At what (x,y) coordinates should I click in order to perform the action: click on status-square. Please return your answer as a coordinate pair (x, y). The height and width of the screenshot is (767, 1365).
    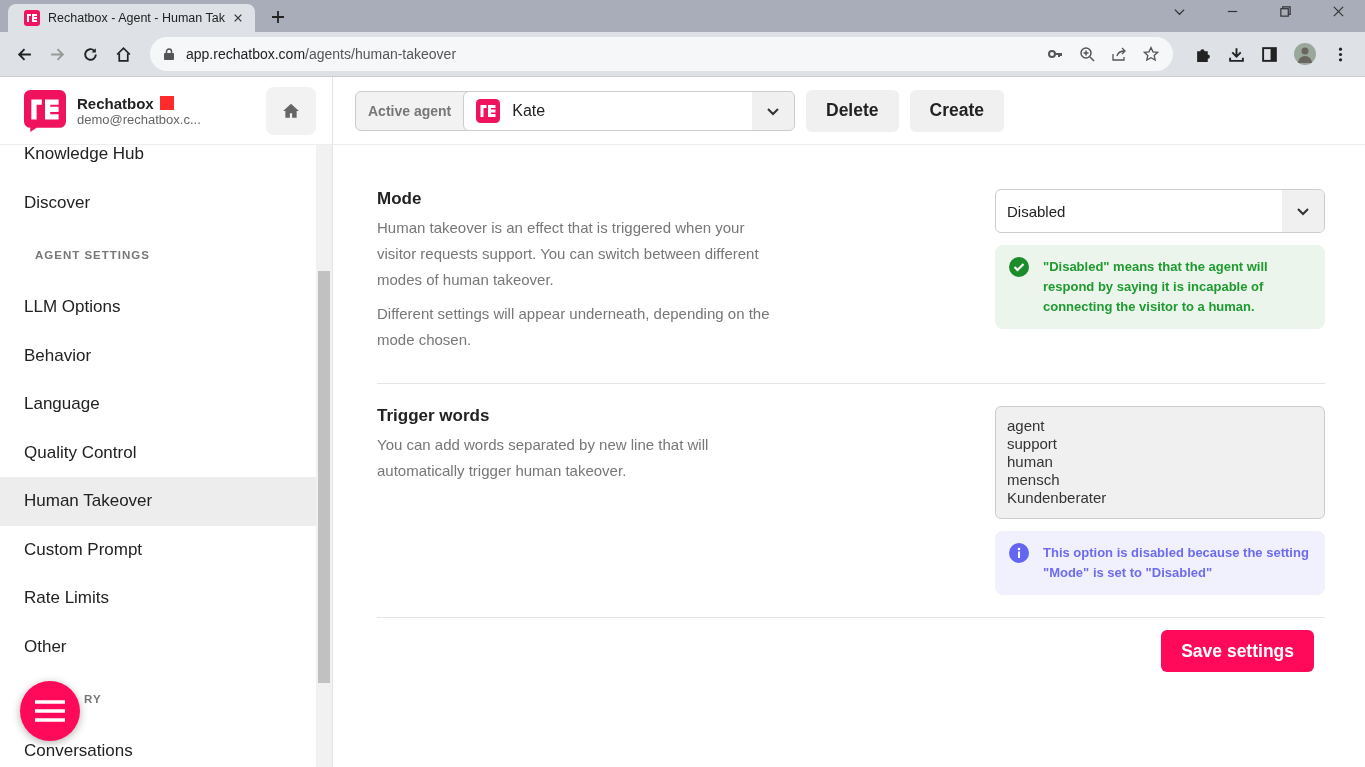
    Looking at the image, I should click on (166, 103).